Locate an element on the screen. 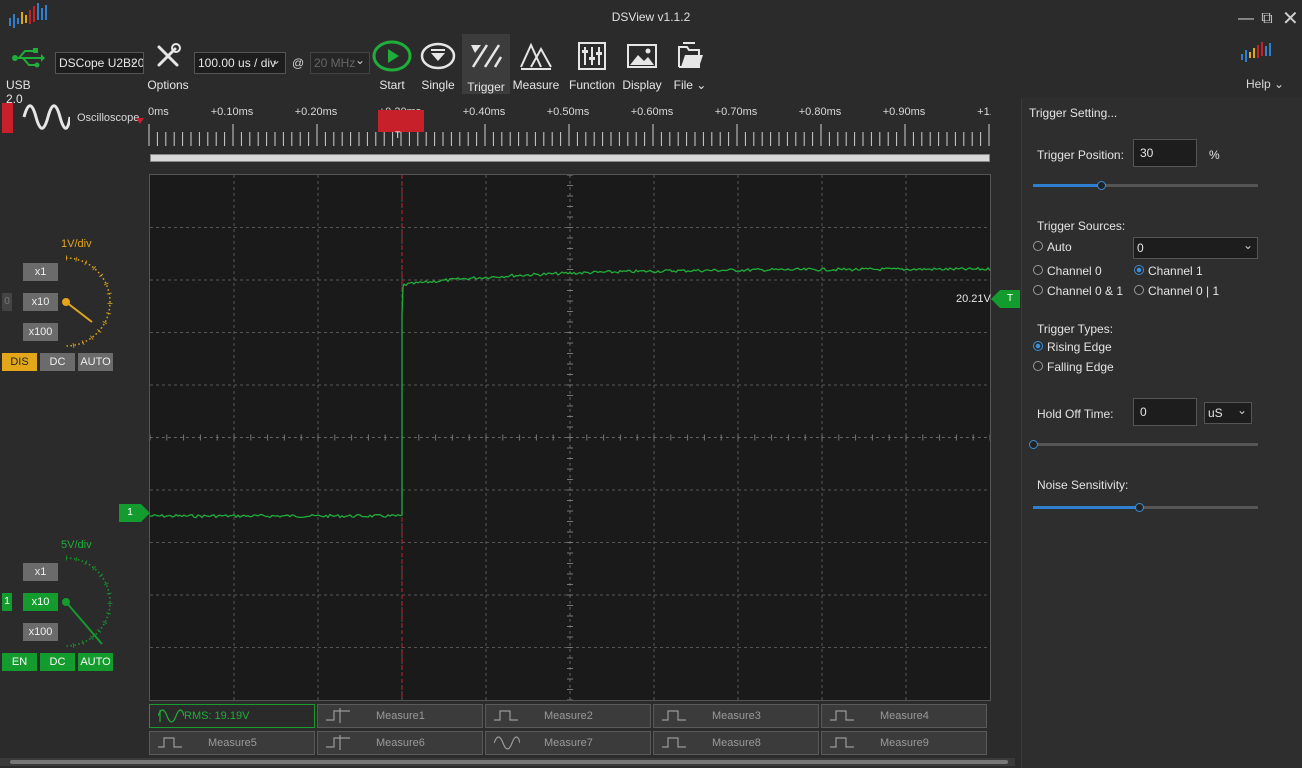 Image resolution: width=1302 pixels, height=768 pixels. measure-slot: Measure5 is located at coordinates (232, 743).